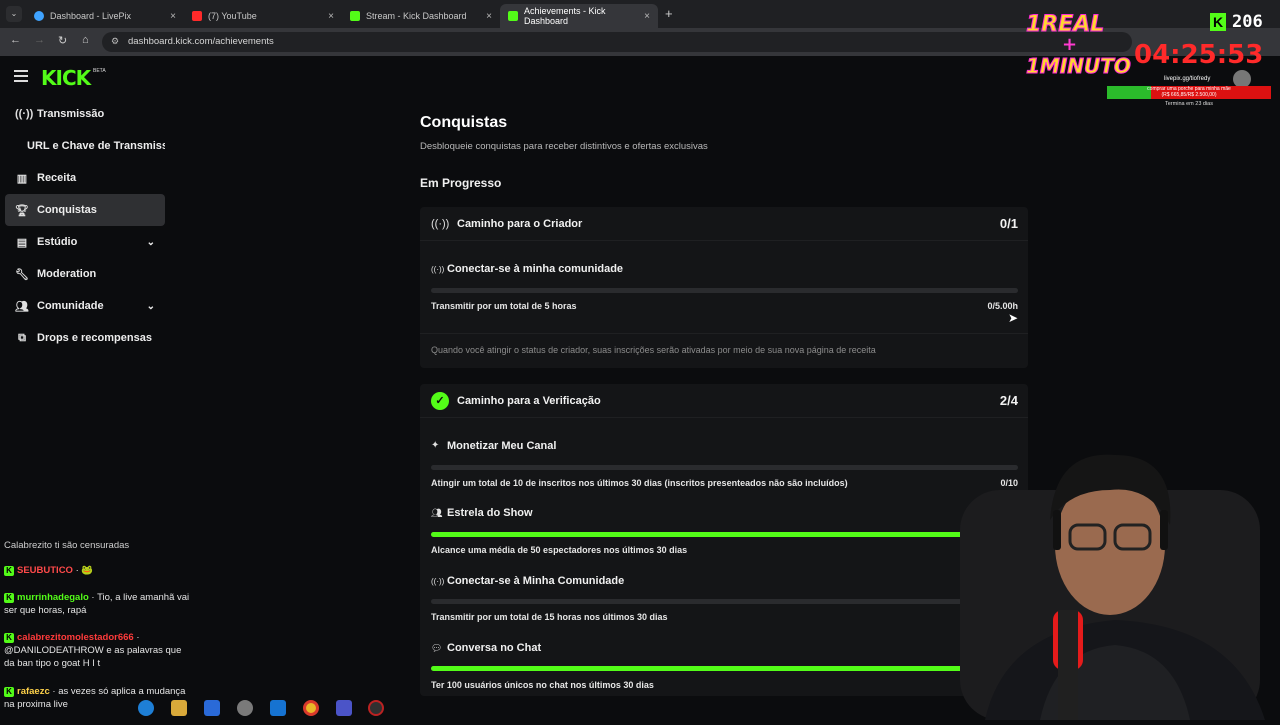 The height and width of the screenshot is (725, 1280). I want to click on sidebar-item-comunidade: 👥︎ Comunidade ⌄, so click(85, 306).